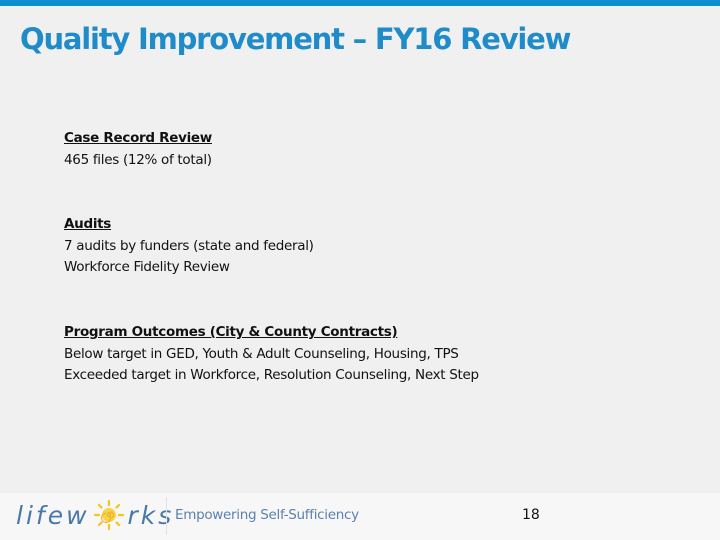 The width and height of the screenshot is (720, 540). What do you see at coordinates (531, 515) in the screenshot?
I see `page-number: 18` at bounding box center [531, 515].